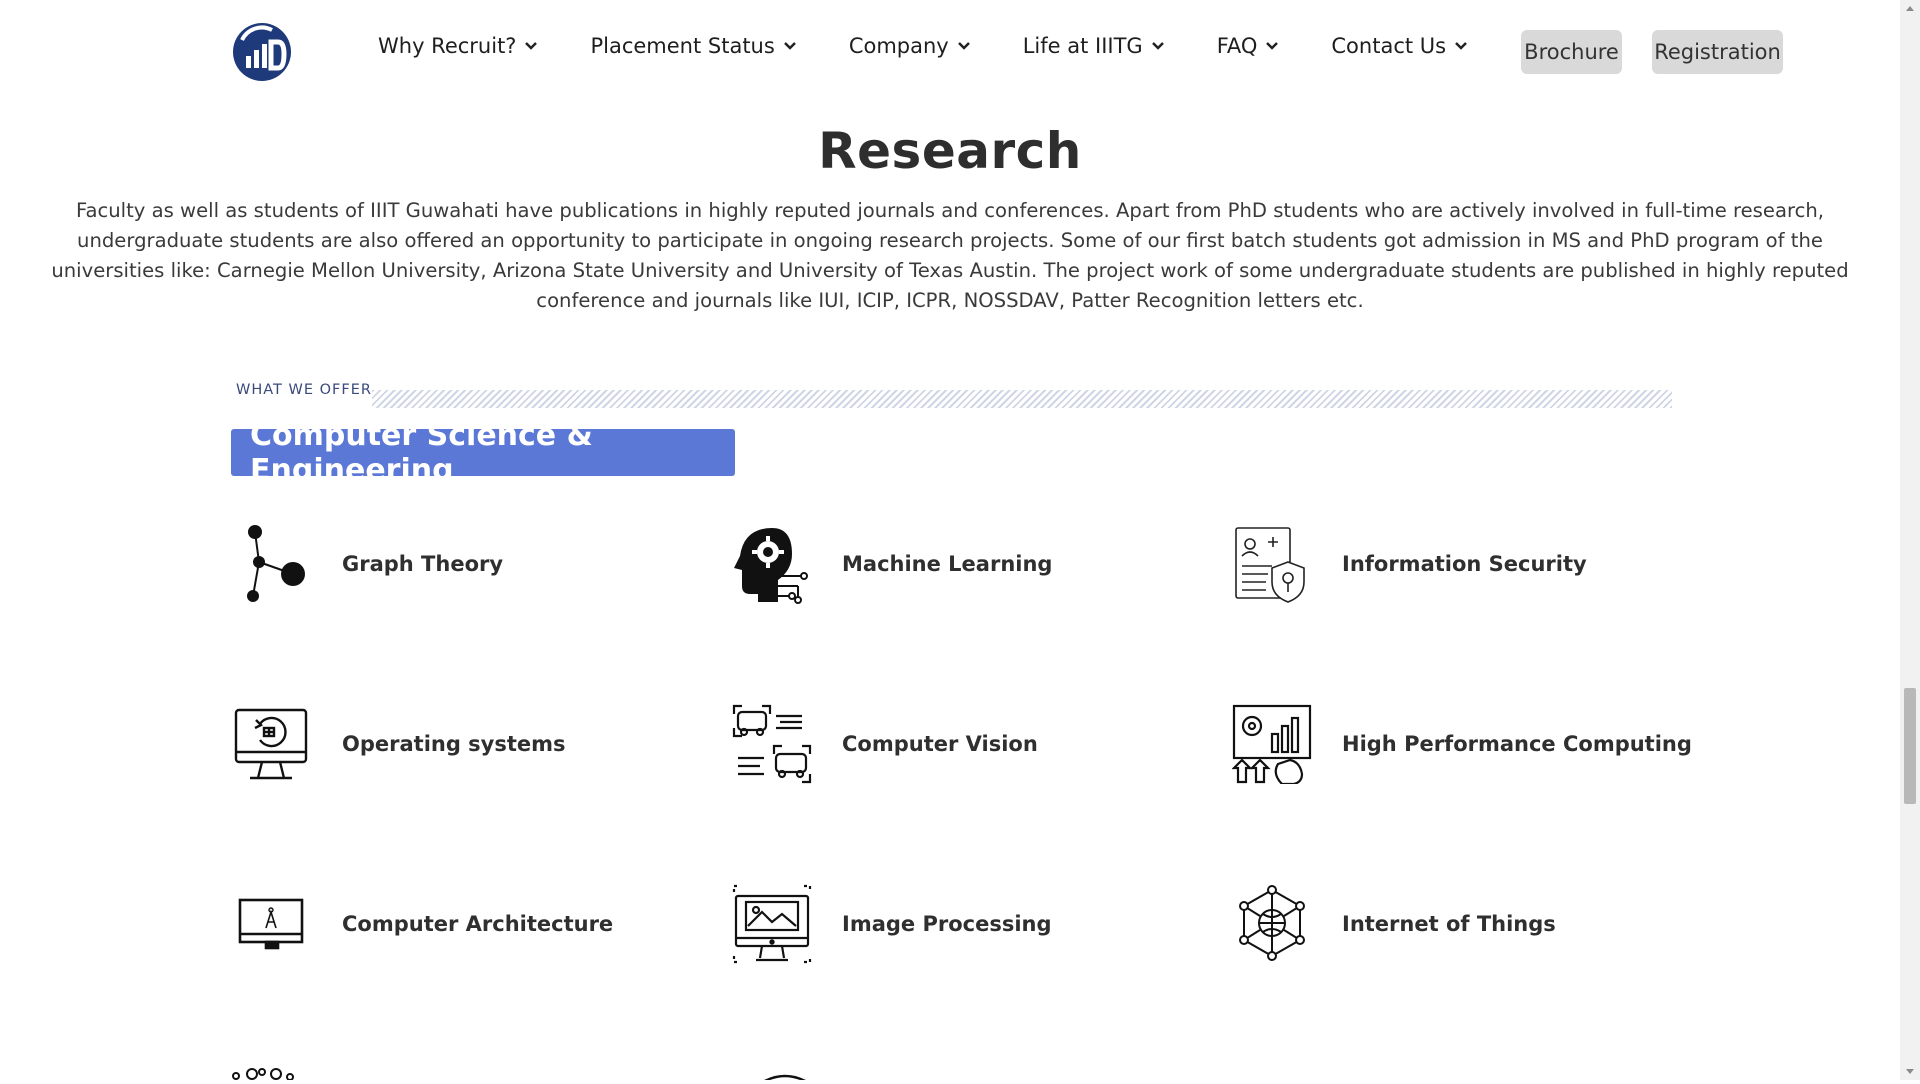  I want to click on section-eyebrow: WHAT WE OFFER, so click(304, 390).